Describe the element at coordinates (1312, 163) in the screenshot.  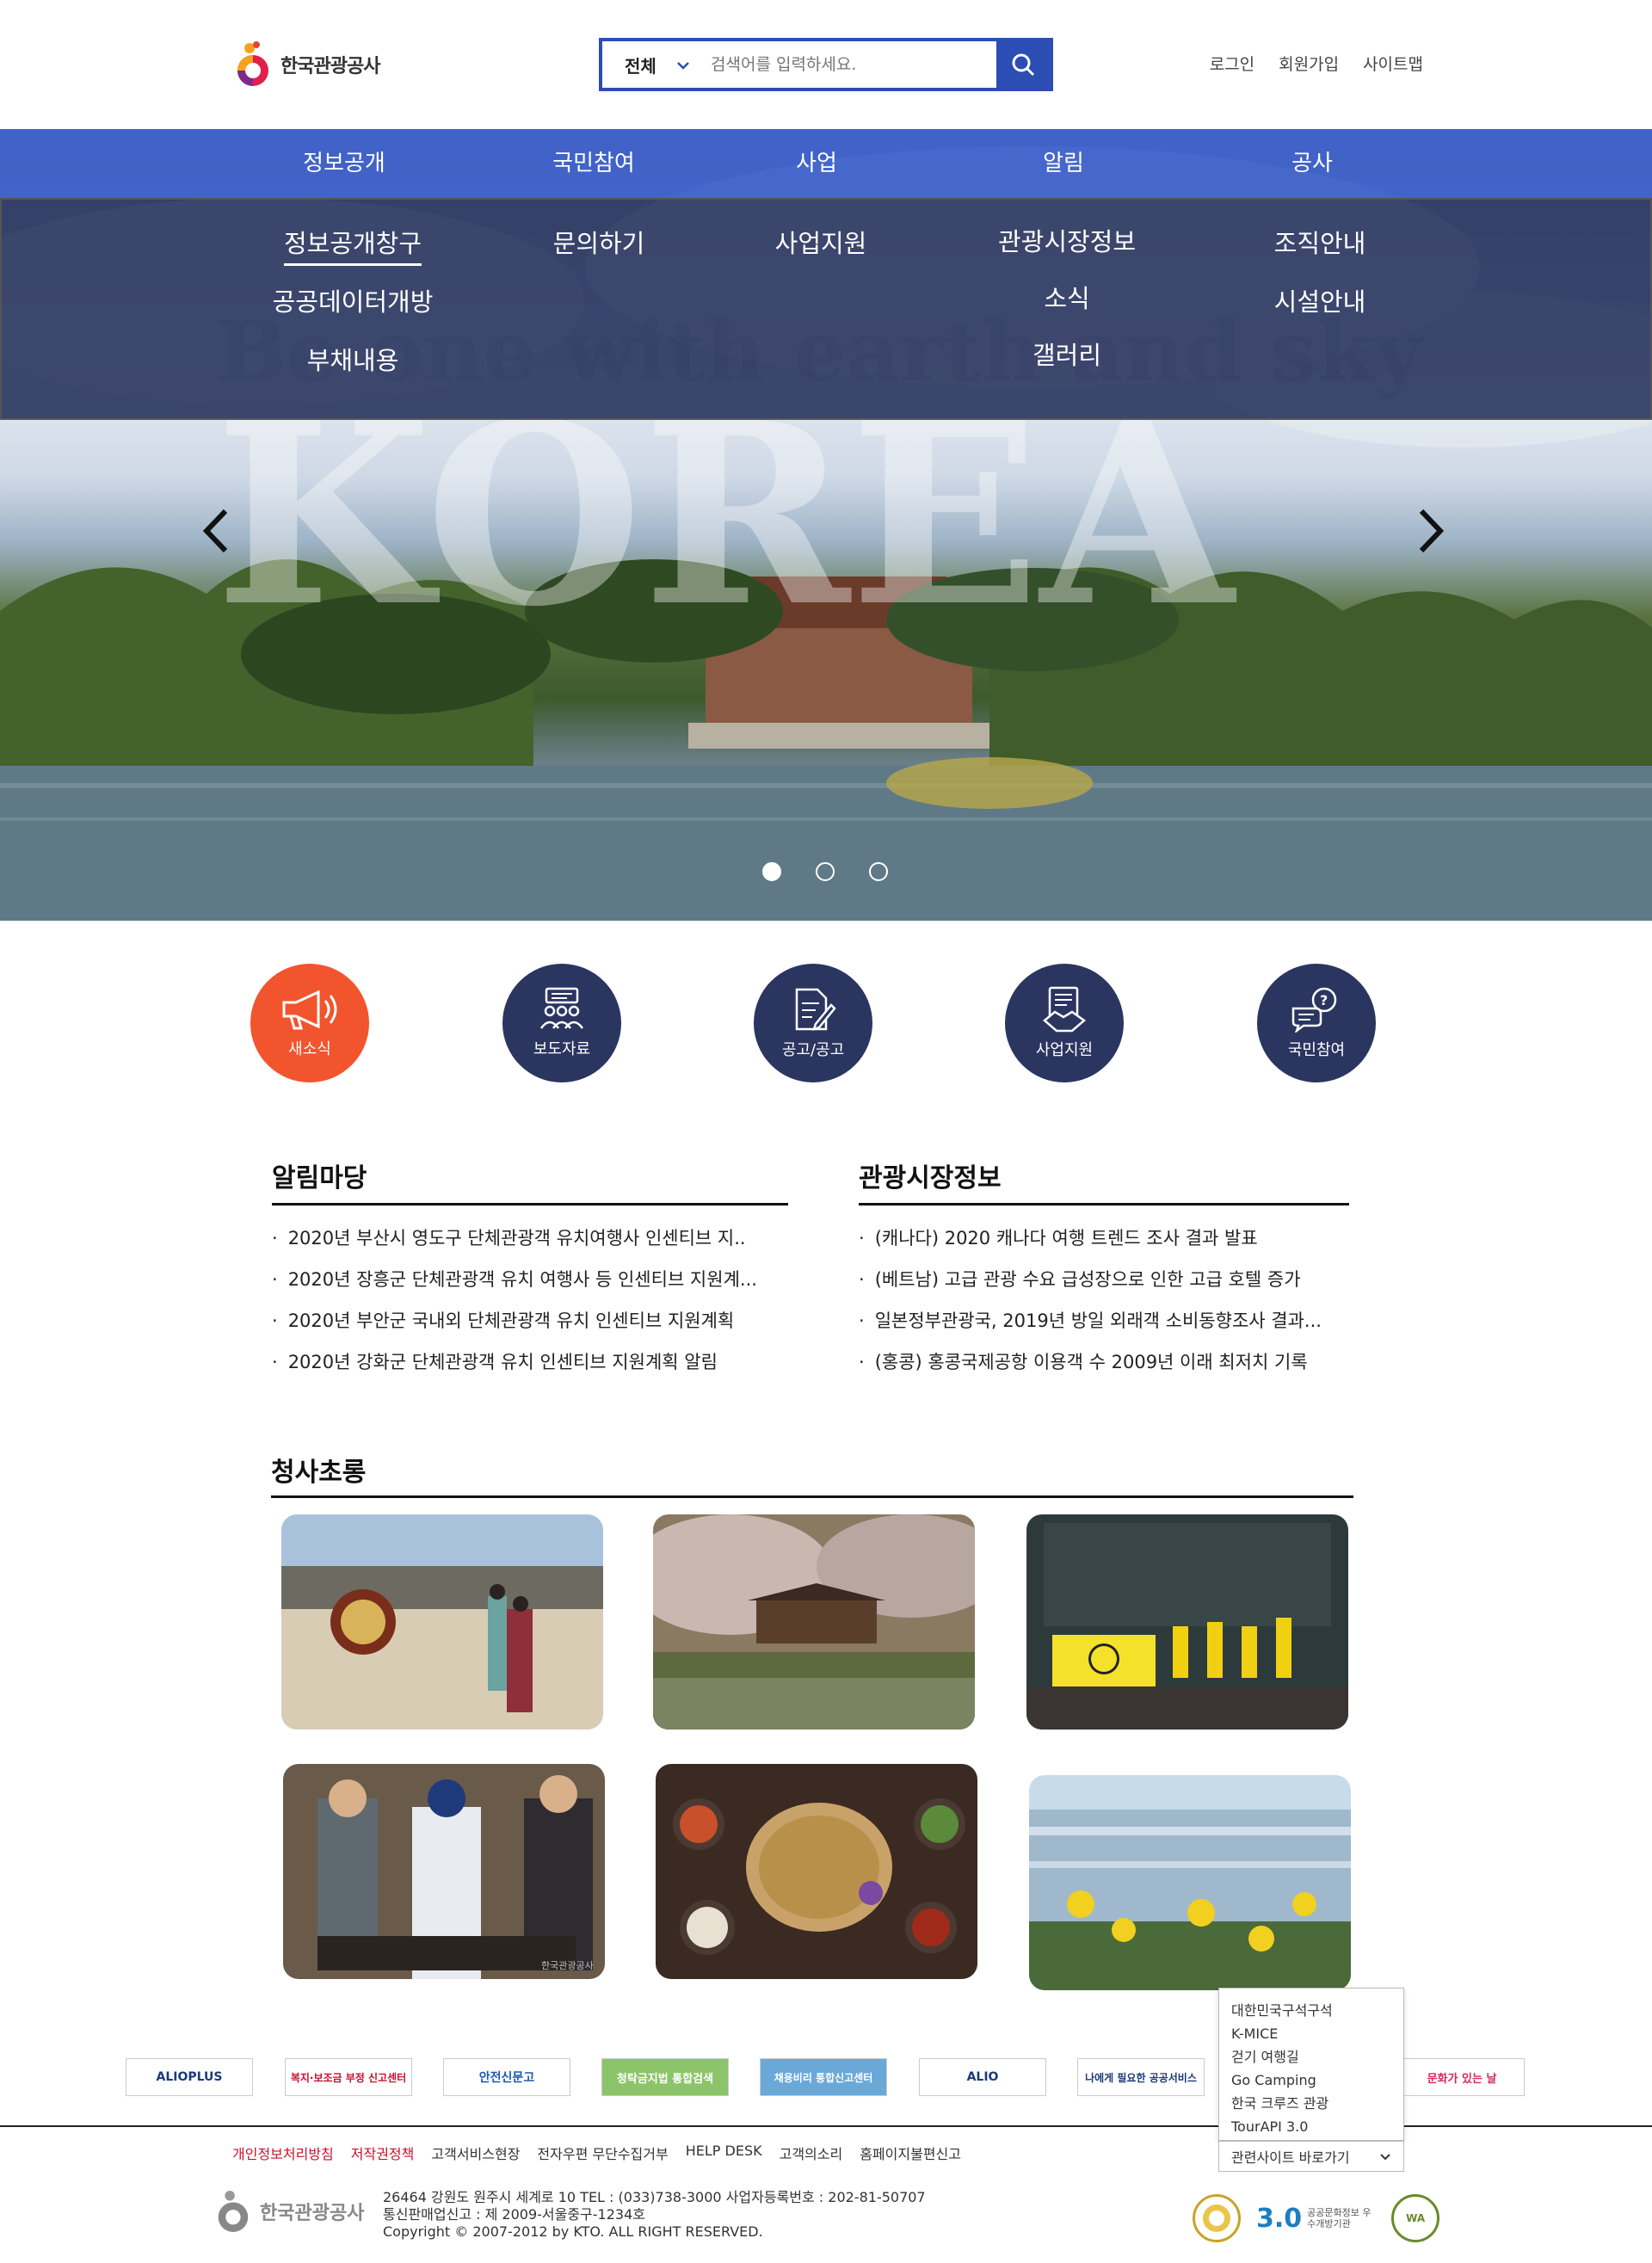
I see `nav-corporation: 공사` at that location.